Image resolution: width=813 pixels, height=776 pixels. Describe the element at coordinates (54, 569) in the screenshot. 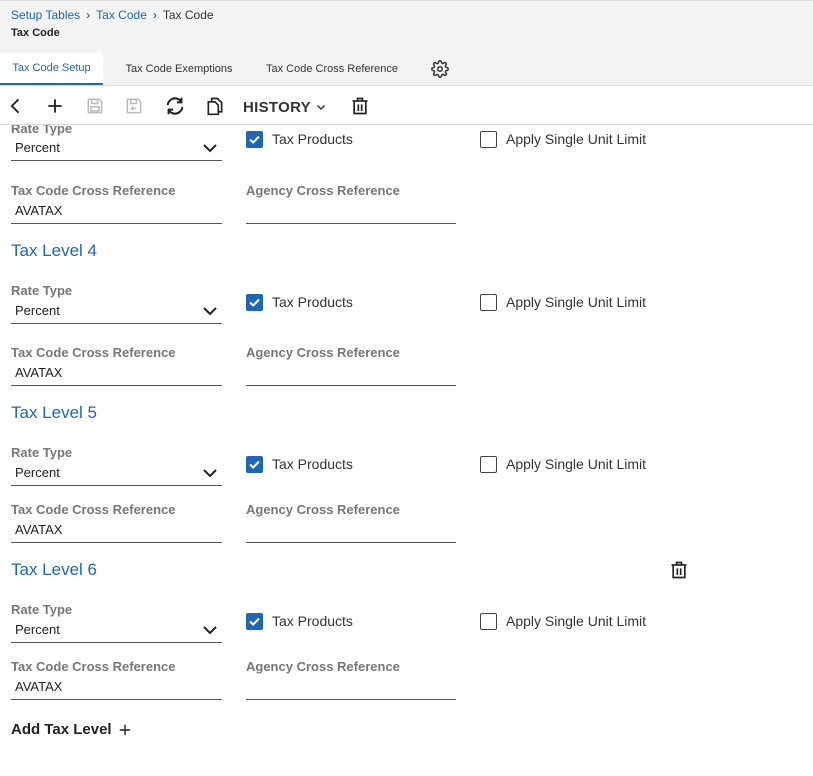

I see `tax-level-6-title: Tax Level 6` at that location.